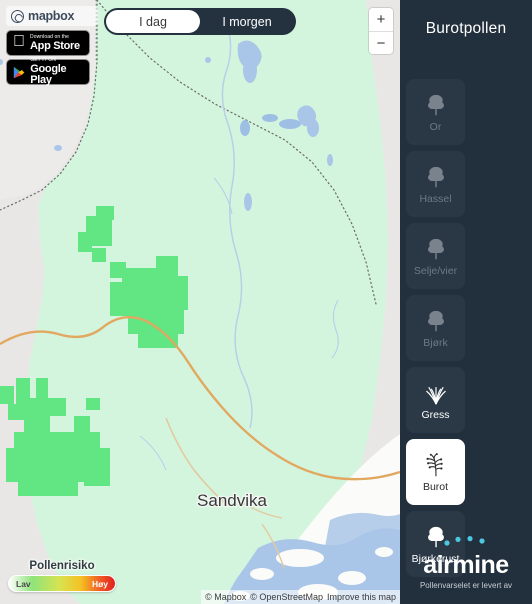 Image resolution: width=532 pixels, height=604 pixels. Describe the element at coordinates (225, 597) in the screenshot. I see `attribution-mapbox: © Mapbox` at that location.